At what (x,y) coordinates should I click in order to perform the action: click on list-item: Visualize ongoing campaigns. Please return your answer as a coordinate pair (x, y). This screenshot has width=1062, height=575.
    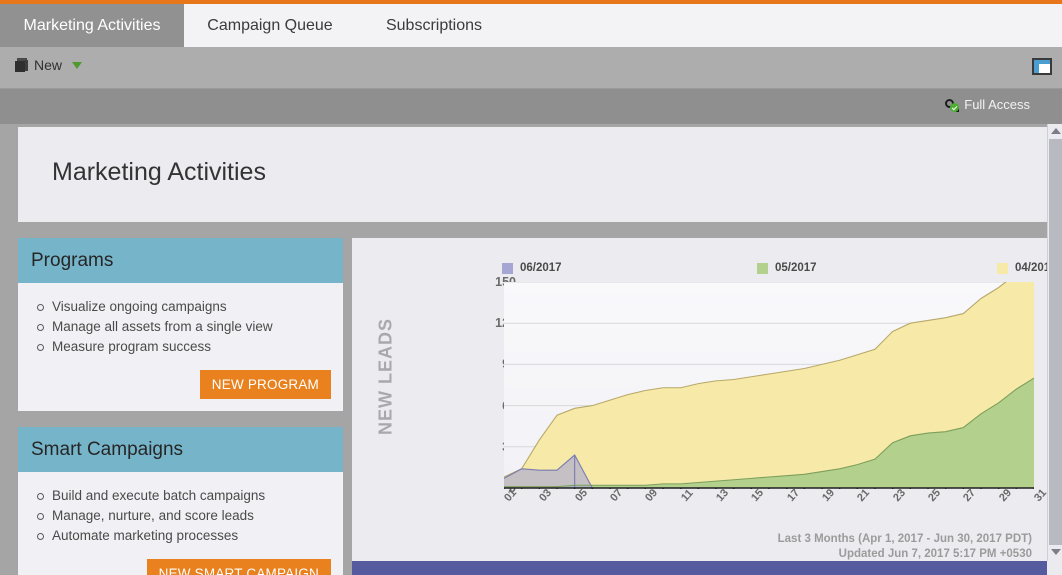
    Looking at the image, I should click on (180, 307).